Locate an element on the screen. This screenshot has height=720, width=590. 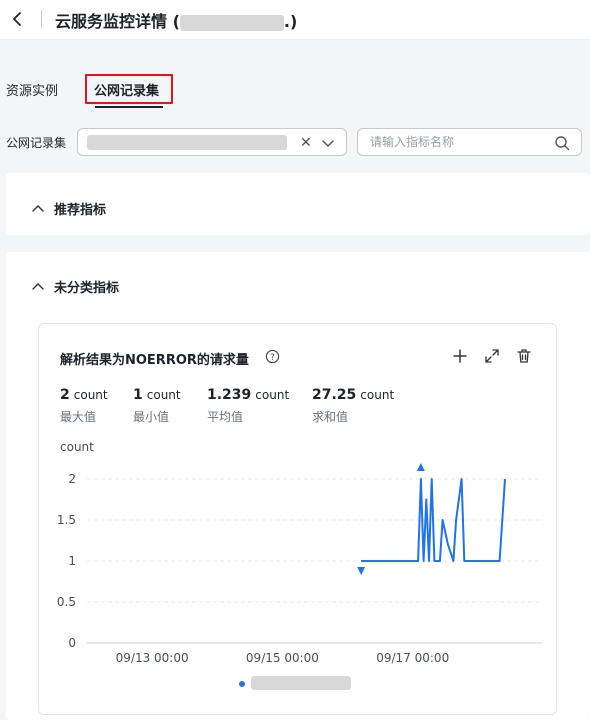
tab-resource-instances: 资源实例 is located at coordinates (32, 89).